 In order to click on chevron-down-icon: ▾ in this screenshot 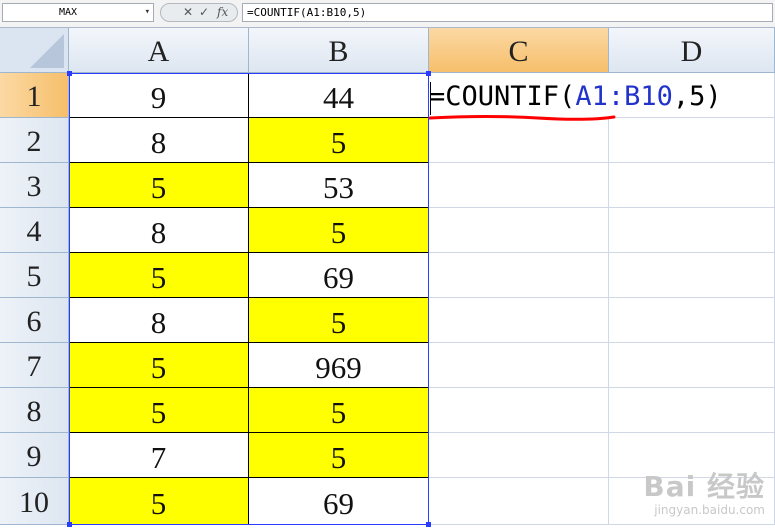, I will do `click(147, 12)`.